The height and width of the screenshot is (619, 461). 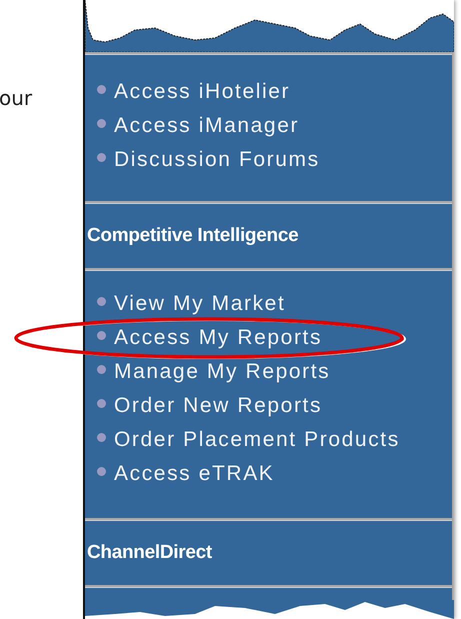 I want to click on body-text-fragment: our, so click(x=16, y=98).